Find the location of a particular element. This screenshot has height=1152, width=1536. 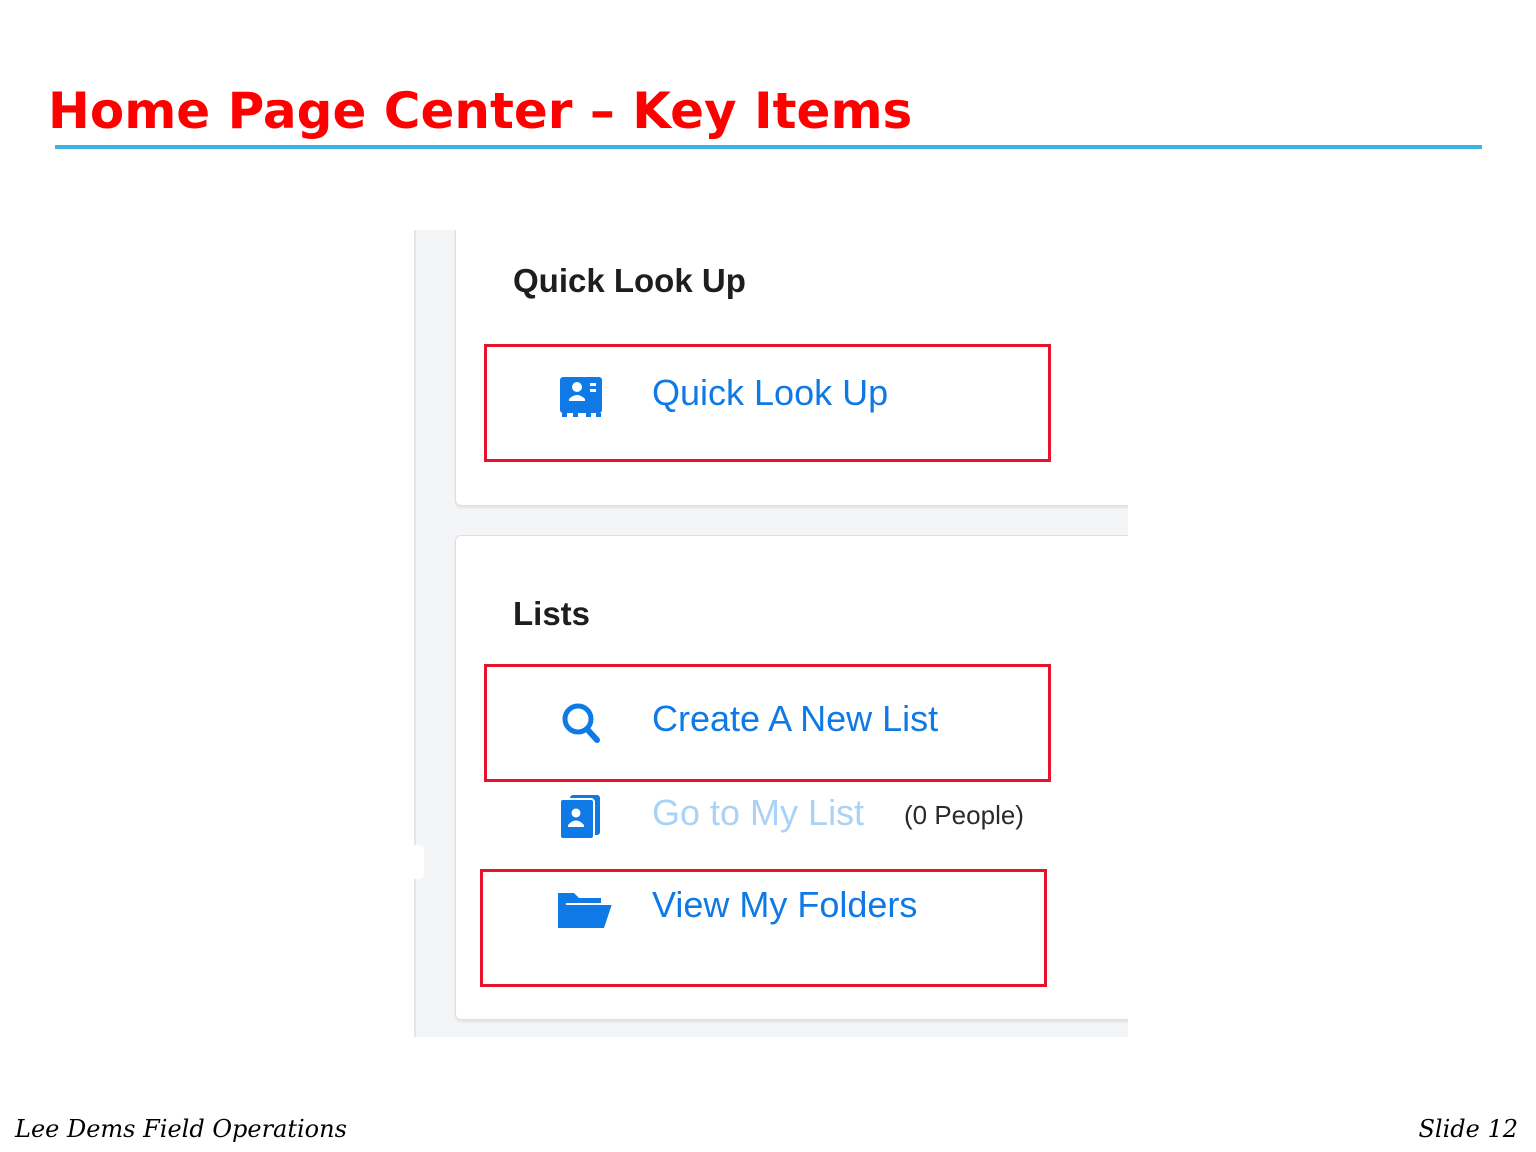

go-to-my-list-label: Go to My List is located at coordinates (758, 812).